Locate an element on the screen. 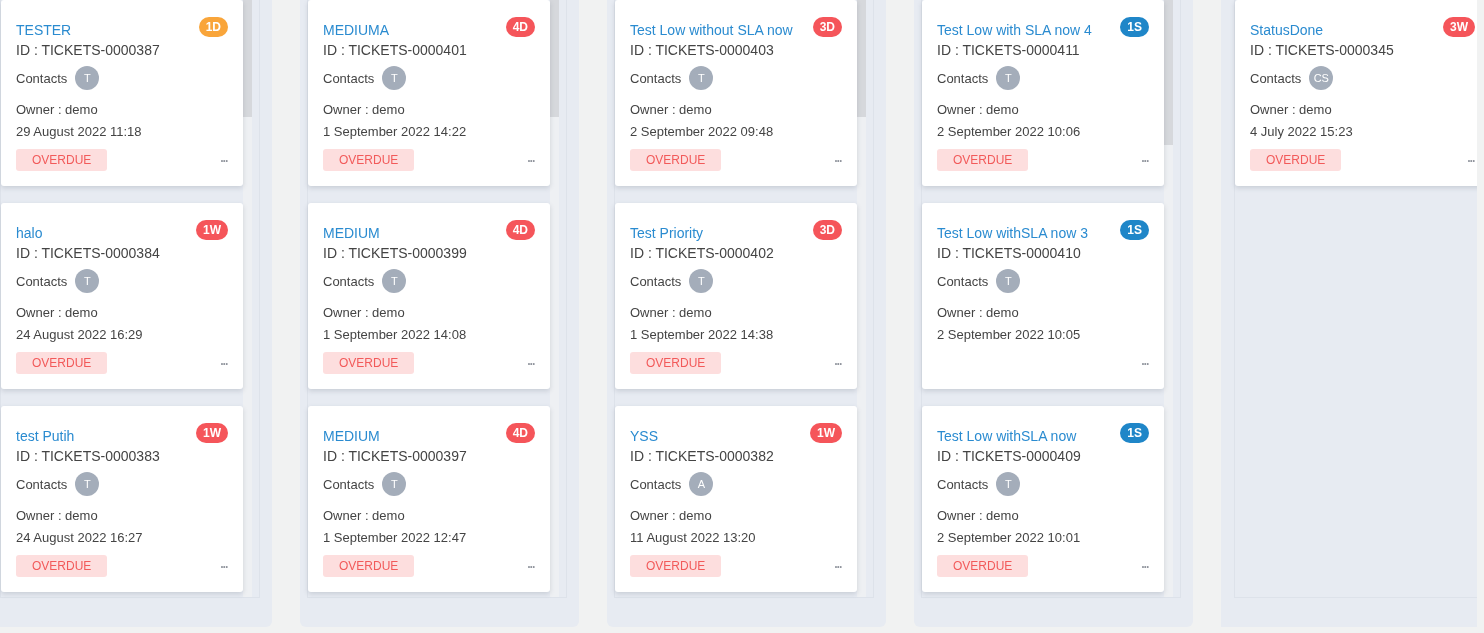  ticket-id: ID : TICKETS-0000382 is located at coordinates (702, 456).